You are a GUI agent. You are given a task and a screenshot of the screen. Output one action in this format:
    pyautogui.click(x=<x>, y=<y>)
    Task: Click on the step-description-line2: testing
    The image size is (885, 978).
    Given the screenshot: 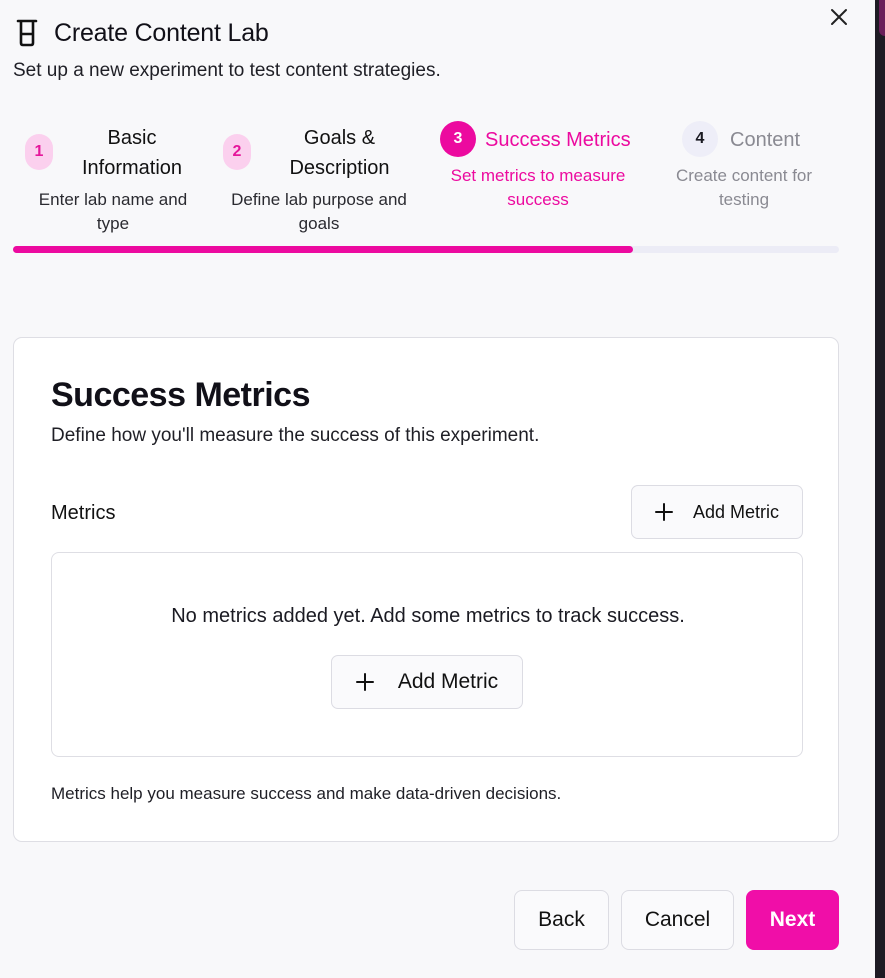 What is the action you would take?
    pyautogui.click(x=744, y=199)
    